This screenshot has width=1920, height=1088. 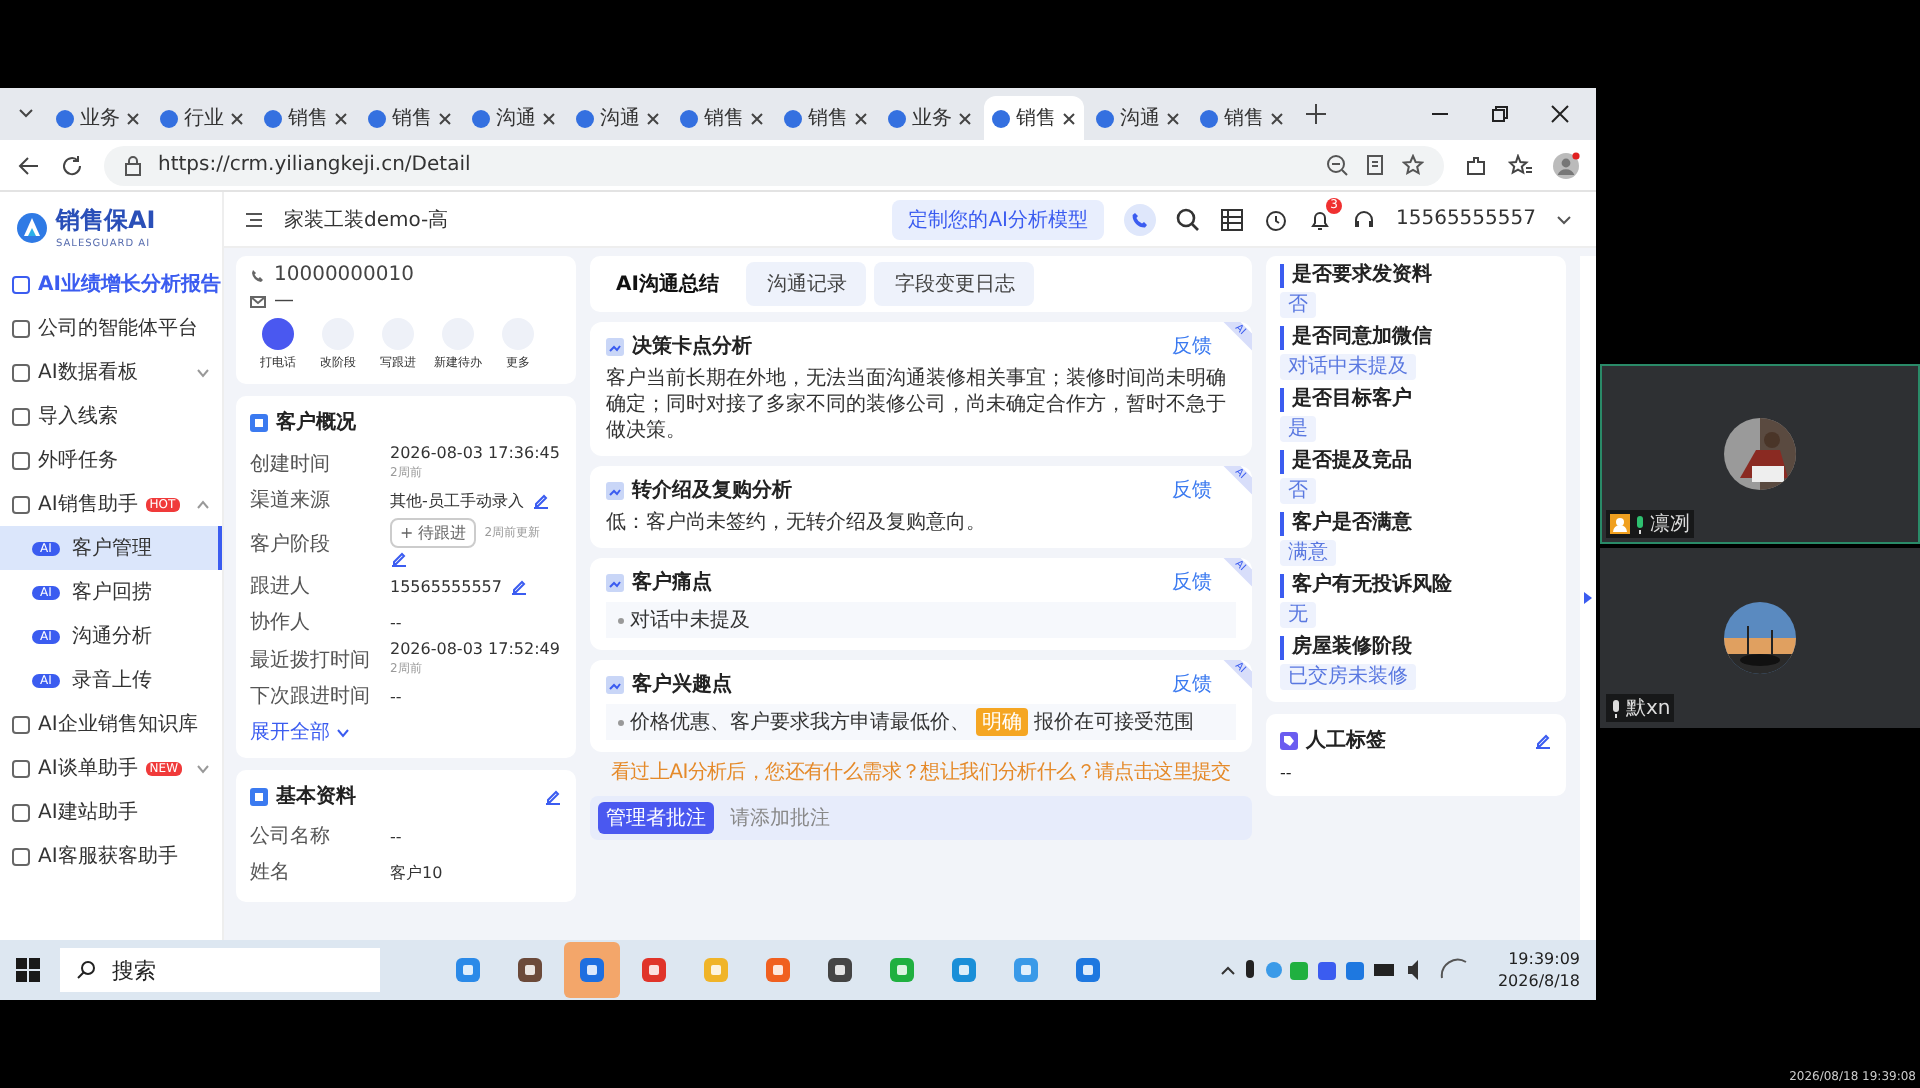 I want to click on highlight-tag: 明确, so click(x=1002, y=722).